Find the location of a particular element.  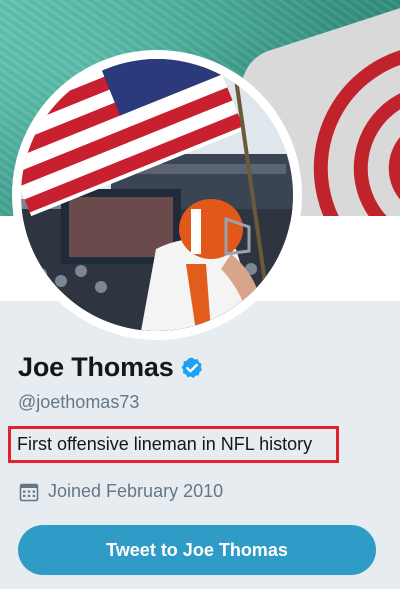

joined-date-row: Joined February 2010 is located at coordinates (121, 491).